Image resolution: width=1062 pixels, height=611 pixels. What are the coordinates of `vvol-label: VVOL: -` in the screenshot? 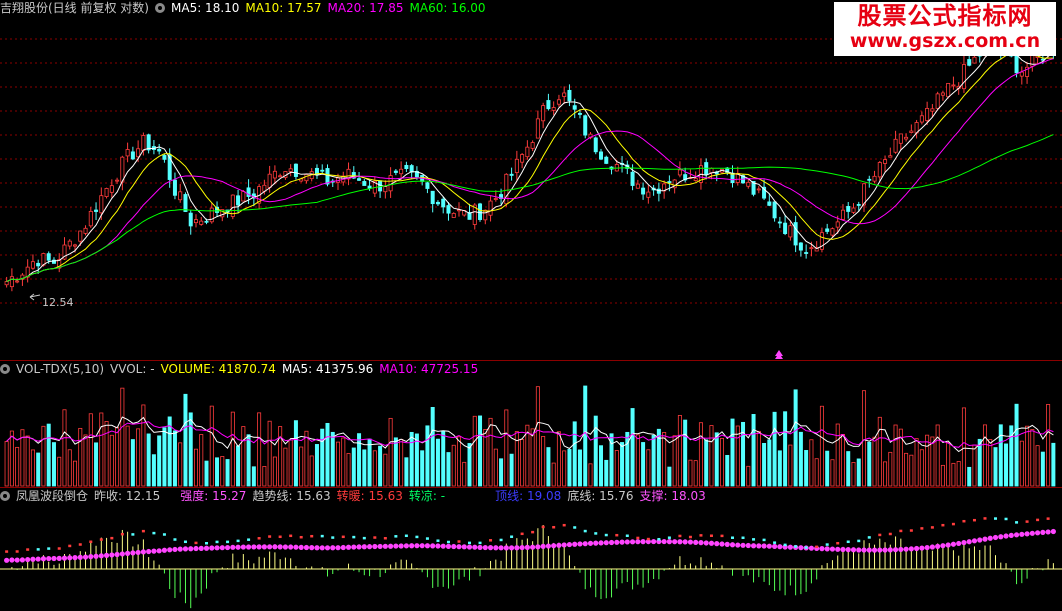 It's located at (132, 369).